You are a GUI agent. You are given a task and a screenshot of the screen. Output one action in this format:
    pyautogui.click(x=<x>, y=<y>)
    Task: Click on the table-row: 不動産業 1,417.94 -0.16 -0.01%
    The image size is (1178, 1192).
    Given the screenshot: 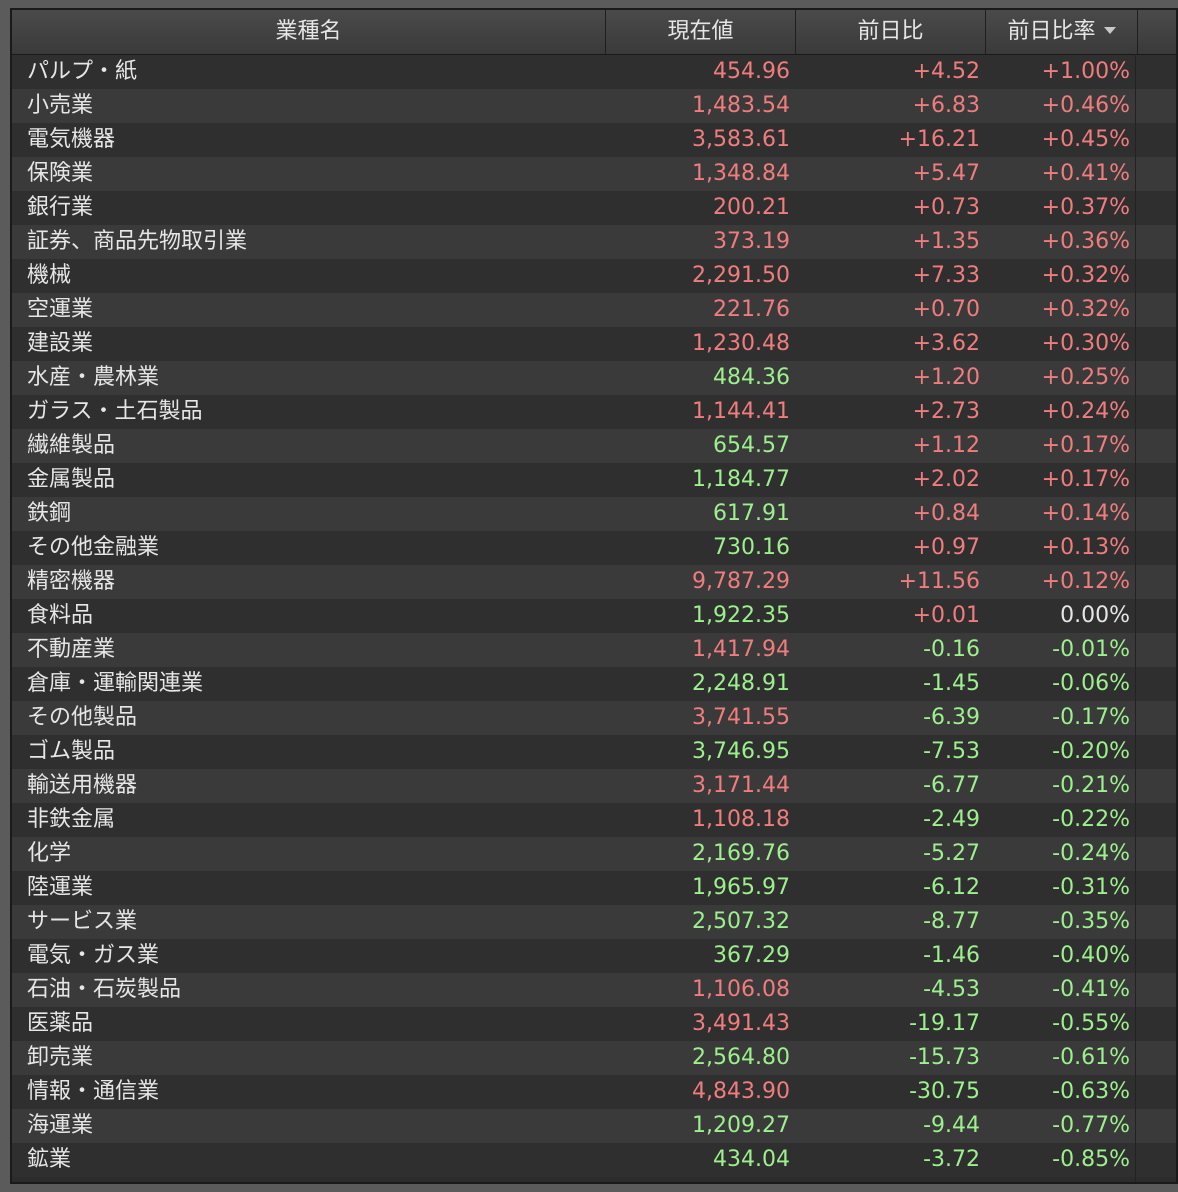 What is the action you would take?
    pyautogui.click(x=594, y=650)
    